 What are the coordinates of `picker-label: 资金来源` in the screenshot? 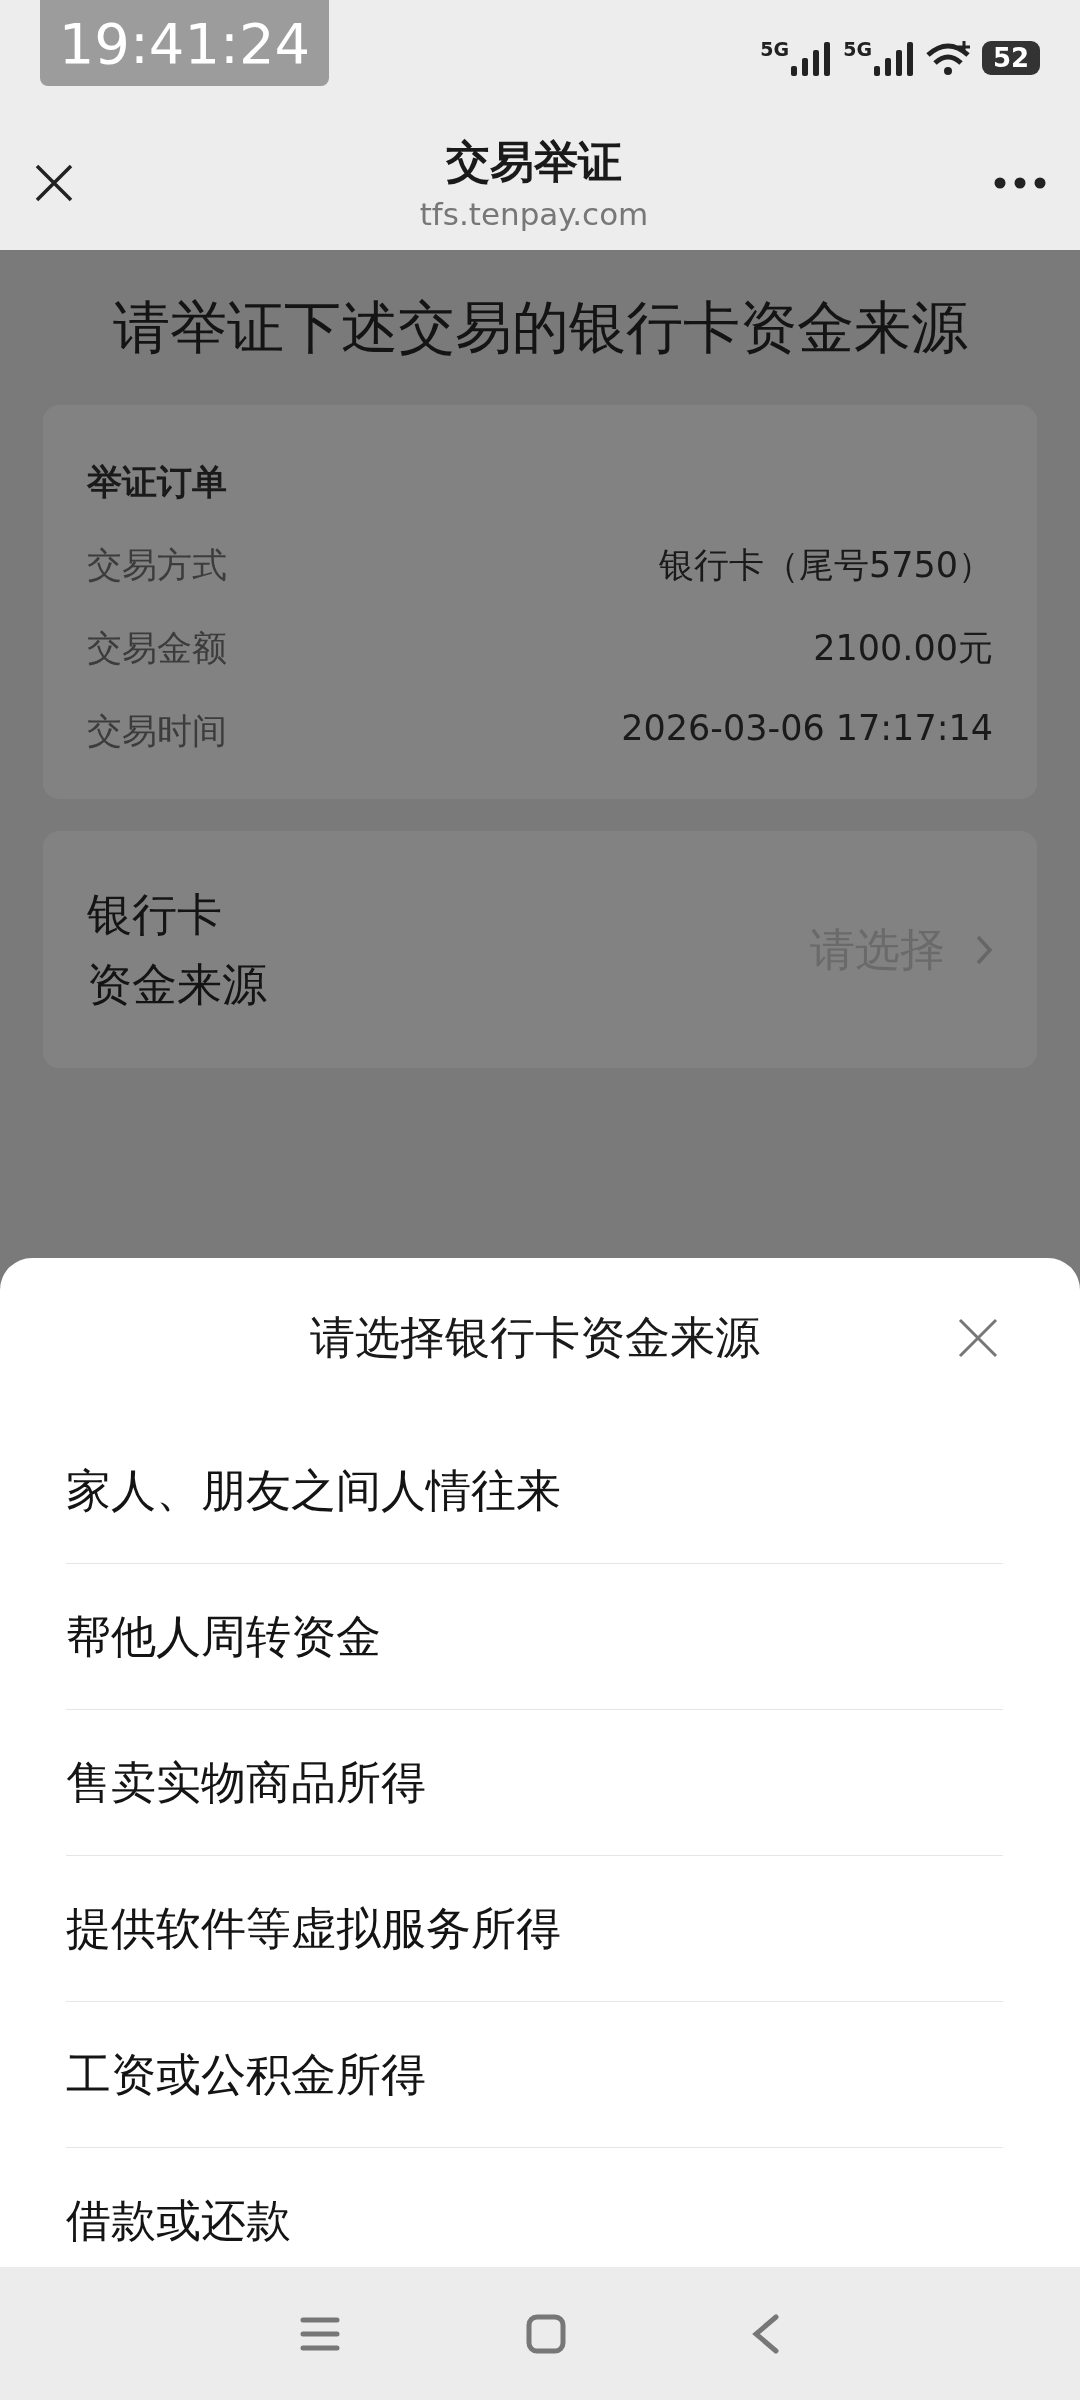 It's located at (177, 984).